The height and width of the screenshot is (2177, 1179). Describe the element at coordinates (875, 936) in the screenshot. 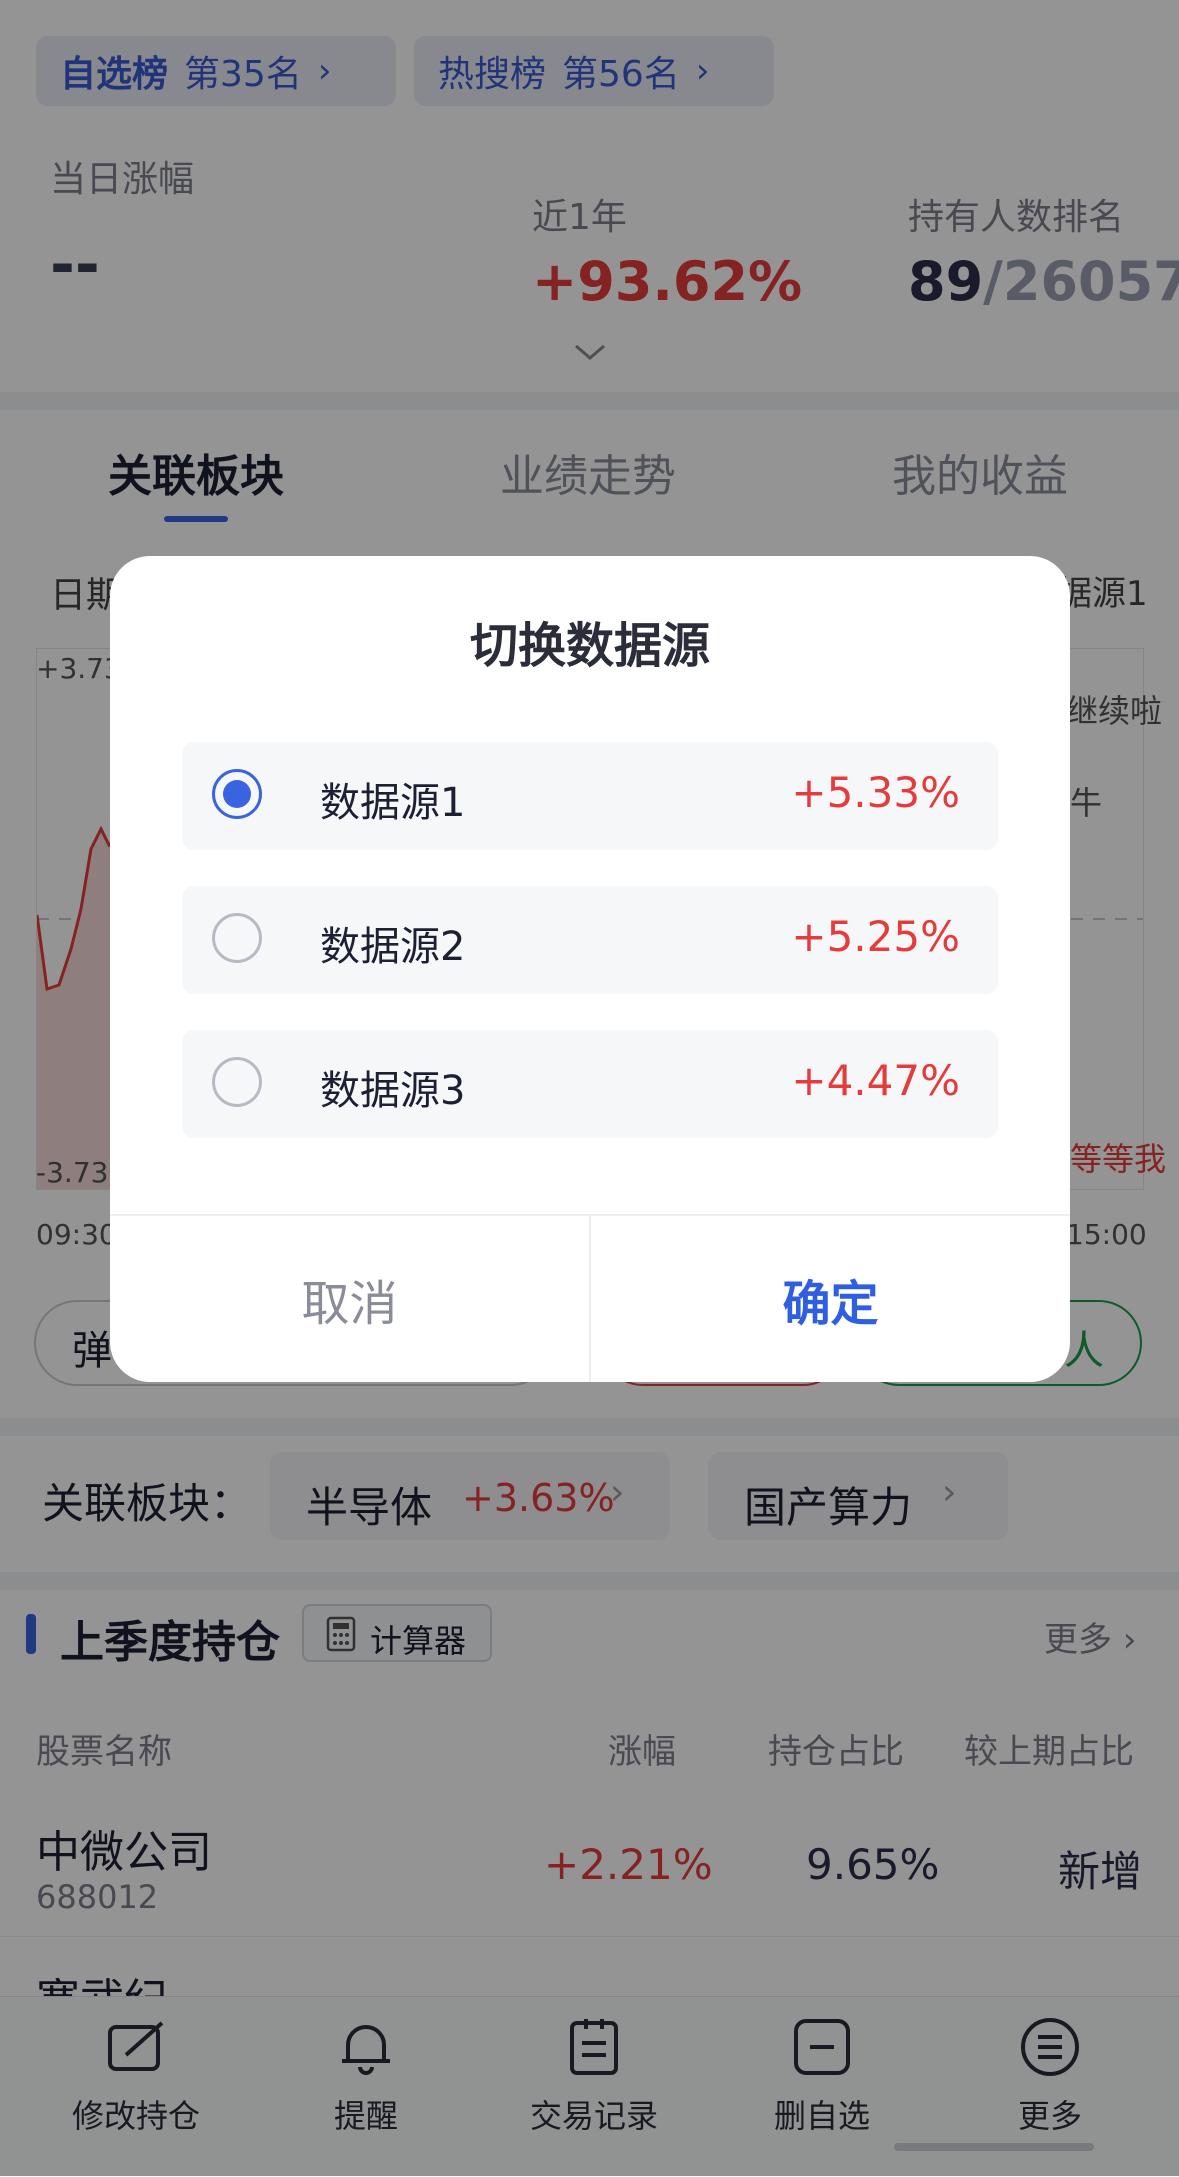

I see `option-change: +5.25%` at that location.